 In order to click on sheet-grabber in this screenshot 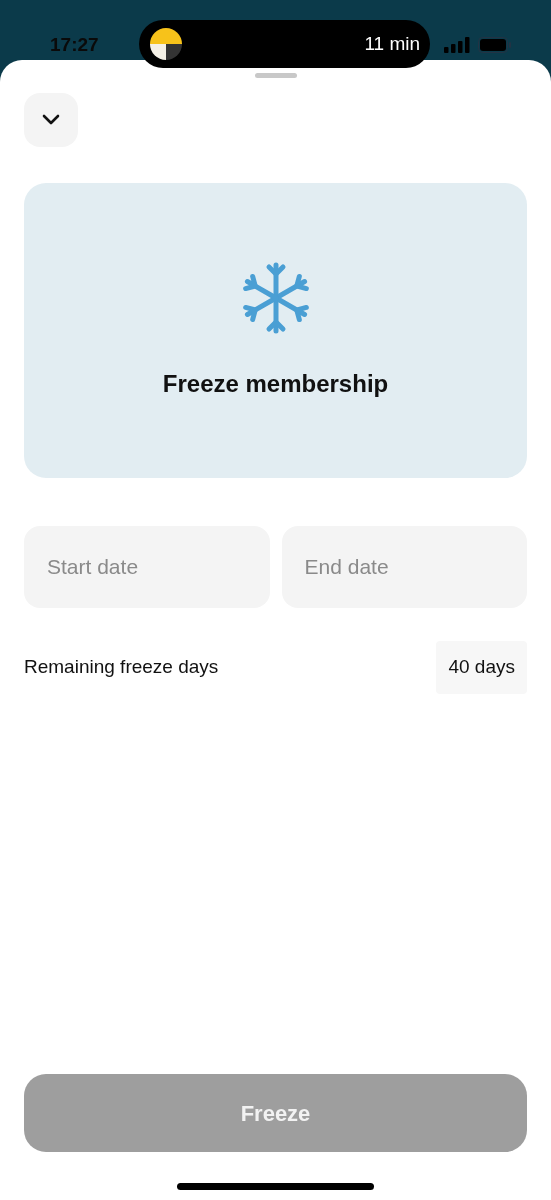, I will do `click(275, 75)`.